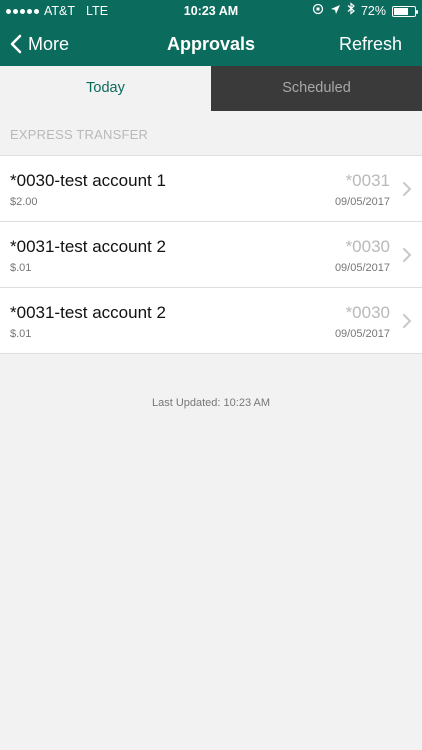 Image resolution: width=422 pixels, height=750 pixels. I want to click on item-account: *0031, so click(367, 180).